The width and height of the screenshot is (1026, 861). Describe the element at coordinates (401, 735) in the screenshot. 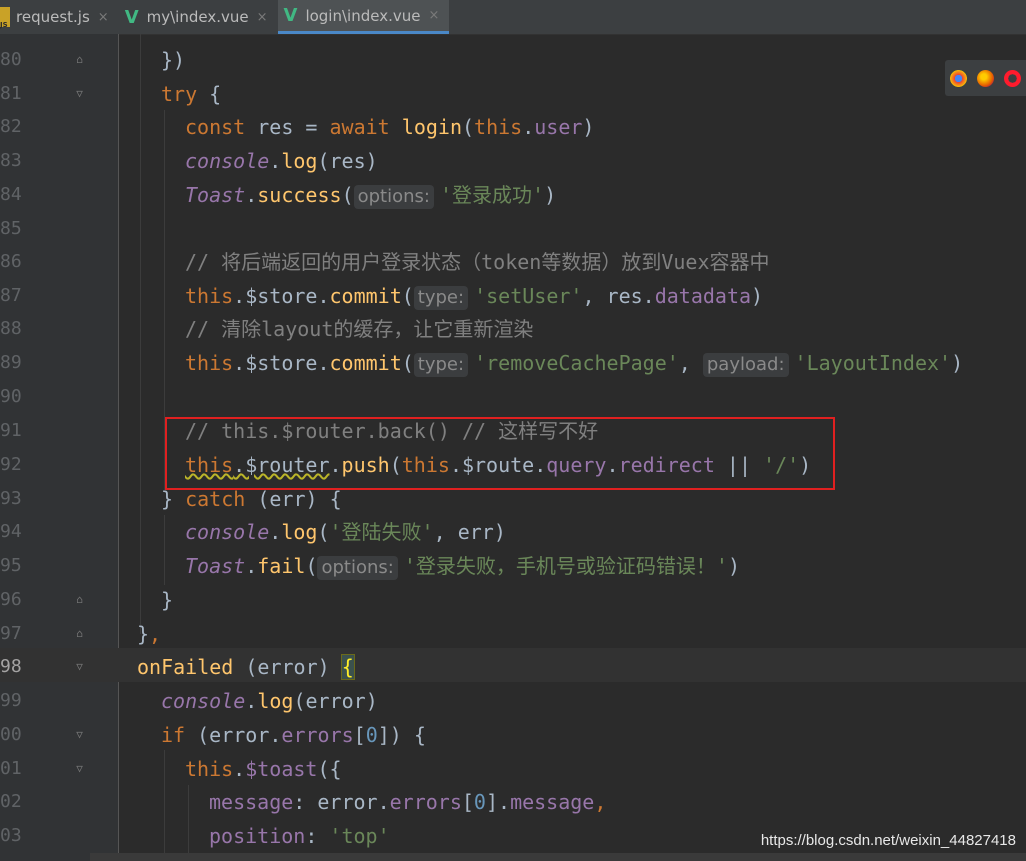

I see `code-text: ]) {` at that location.